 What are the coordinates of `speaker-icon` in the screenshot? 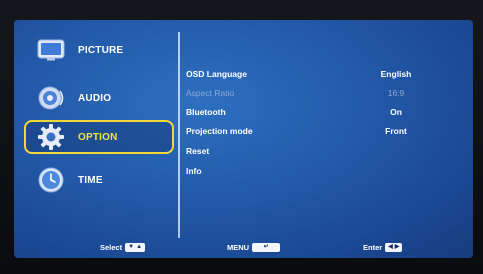 It's located at (51, 98).